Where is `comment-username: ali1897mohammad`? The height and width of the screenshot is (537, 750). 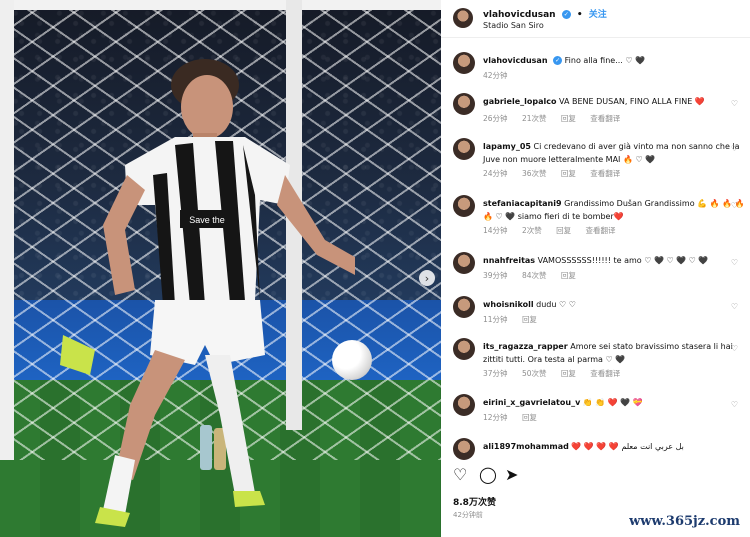
comment-username: ali1897mohammad is located at coordinates (526, 446).